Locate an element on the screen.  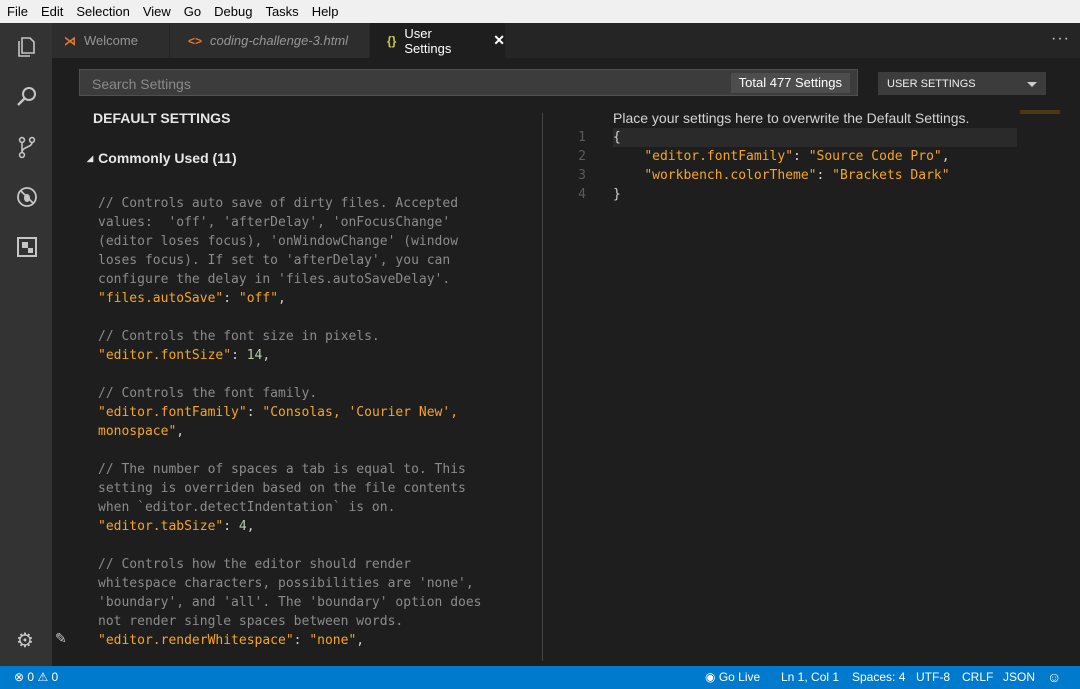
setting-value: monospace" is located at coordinates (137, 431).